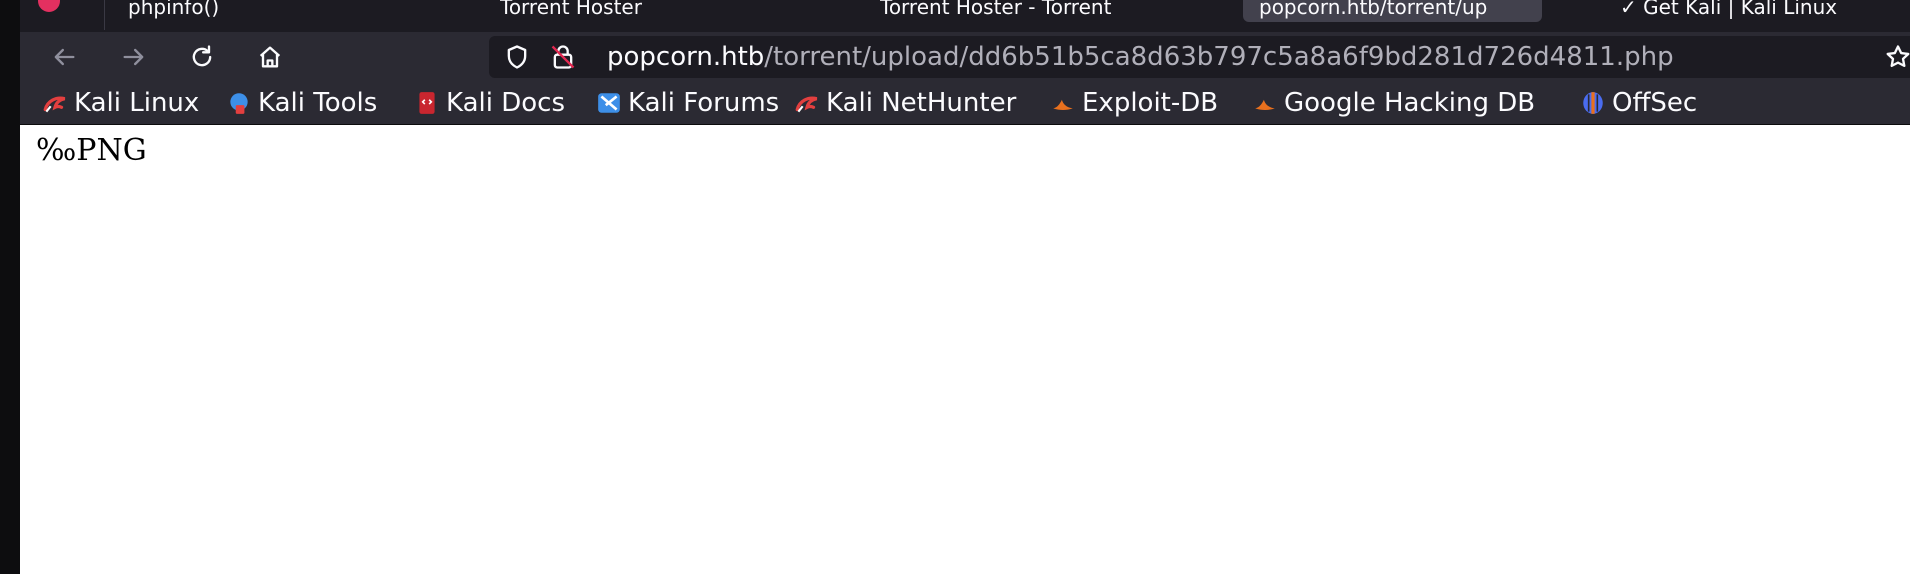  I want to click on offsec-icon, so click(1593, 103).